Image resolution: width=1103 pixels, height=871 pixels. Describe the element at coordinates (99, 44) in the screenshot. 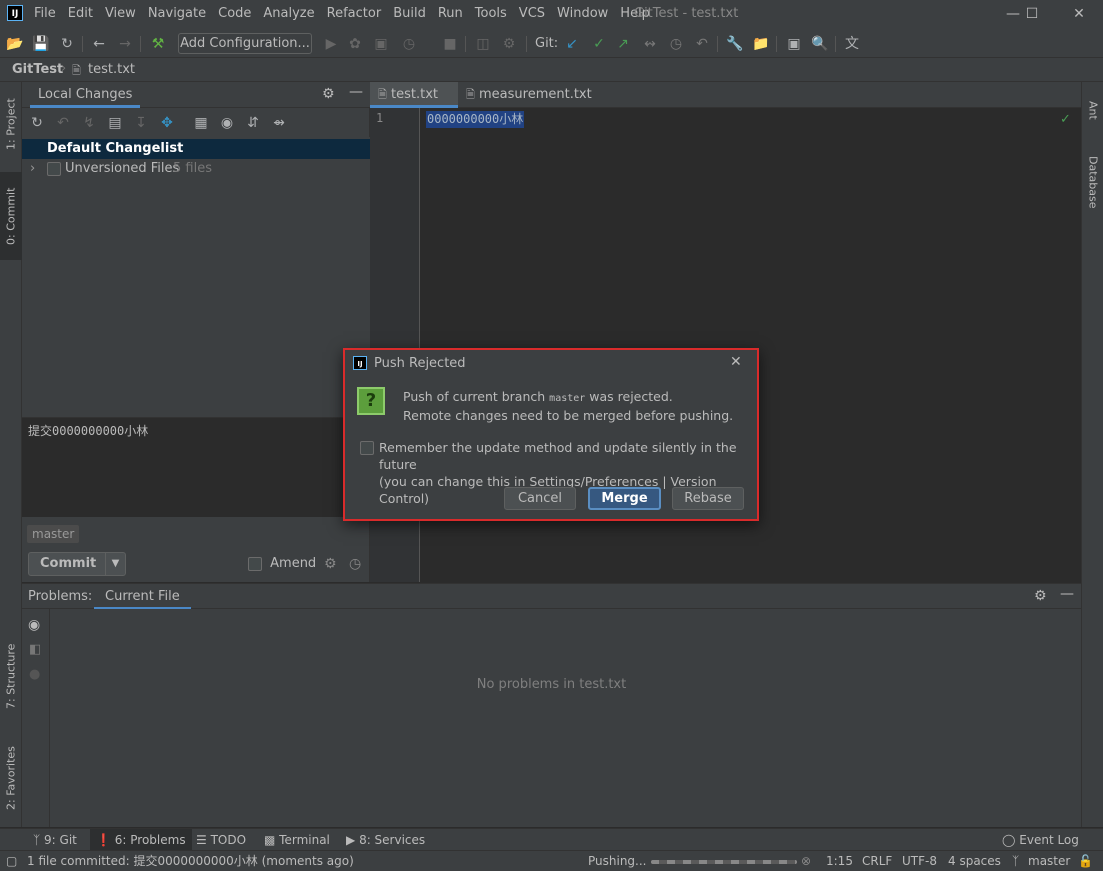

I see `back-arrow-icon: ←` at that location.